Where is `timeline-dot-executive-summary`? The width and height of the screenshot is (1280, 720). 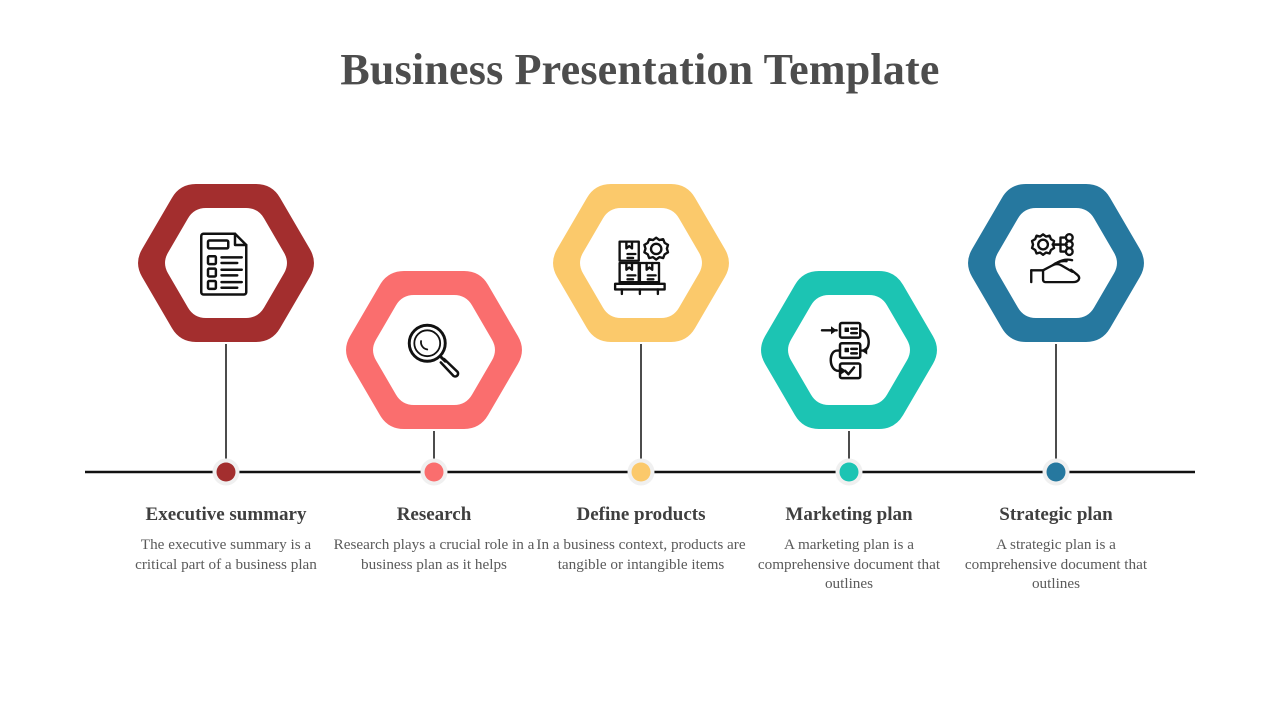 timeline-dot-executive-summary is located at coordinates (226, 472).